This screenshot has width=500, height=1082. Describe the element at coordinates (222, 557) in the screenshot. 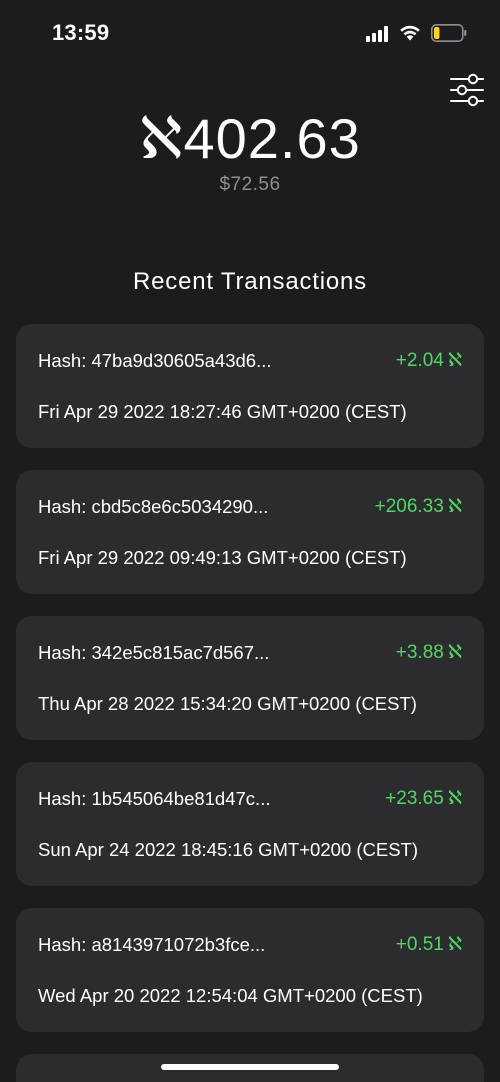

I see `transaction-date: Fri Apr 29 2022 09:49:13 GMT+0200 (CEST)` at that location.